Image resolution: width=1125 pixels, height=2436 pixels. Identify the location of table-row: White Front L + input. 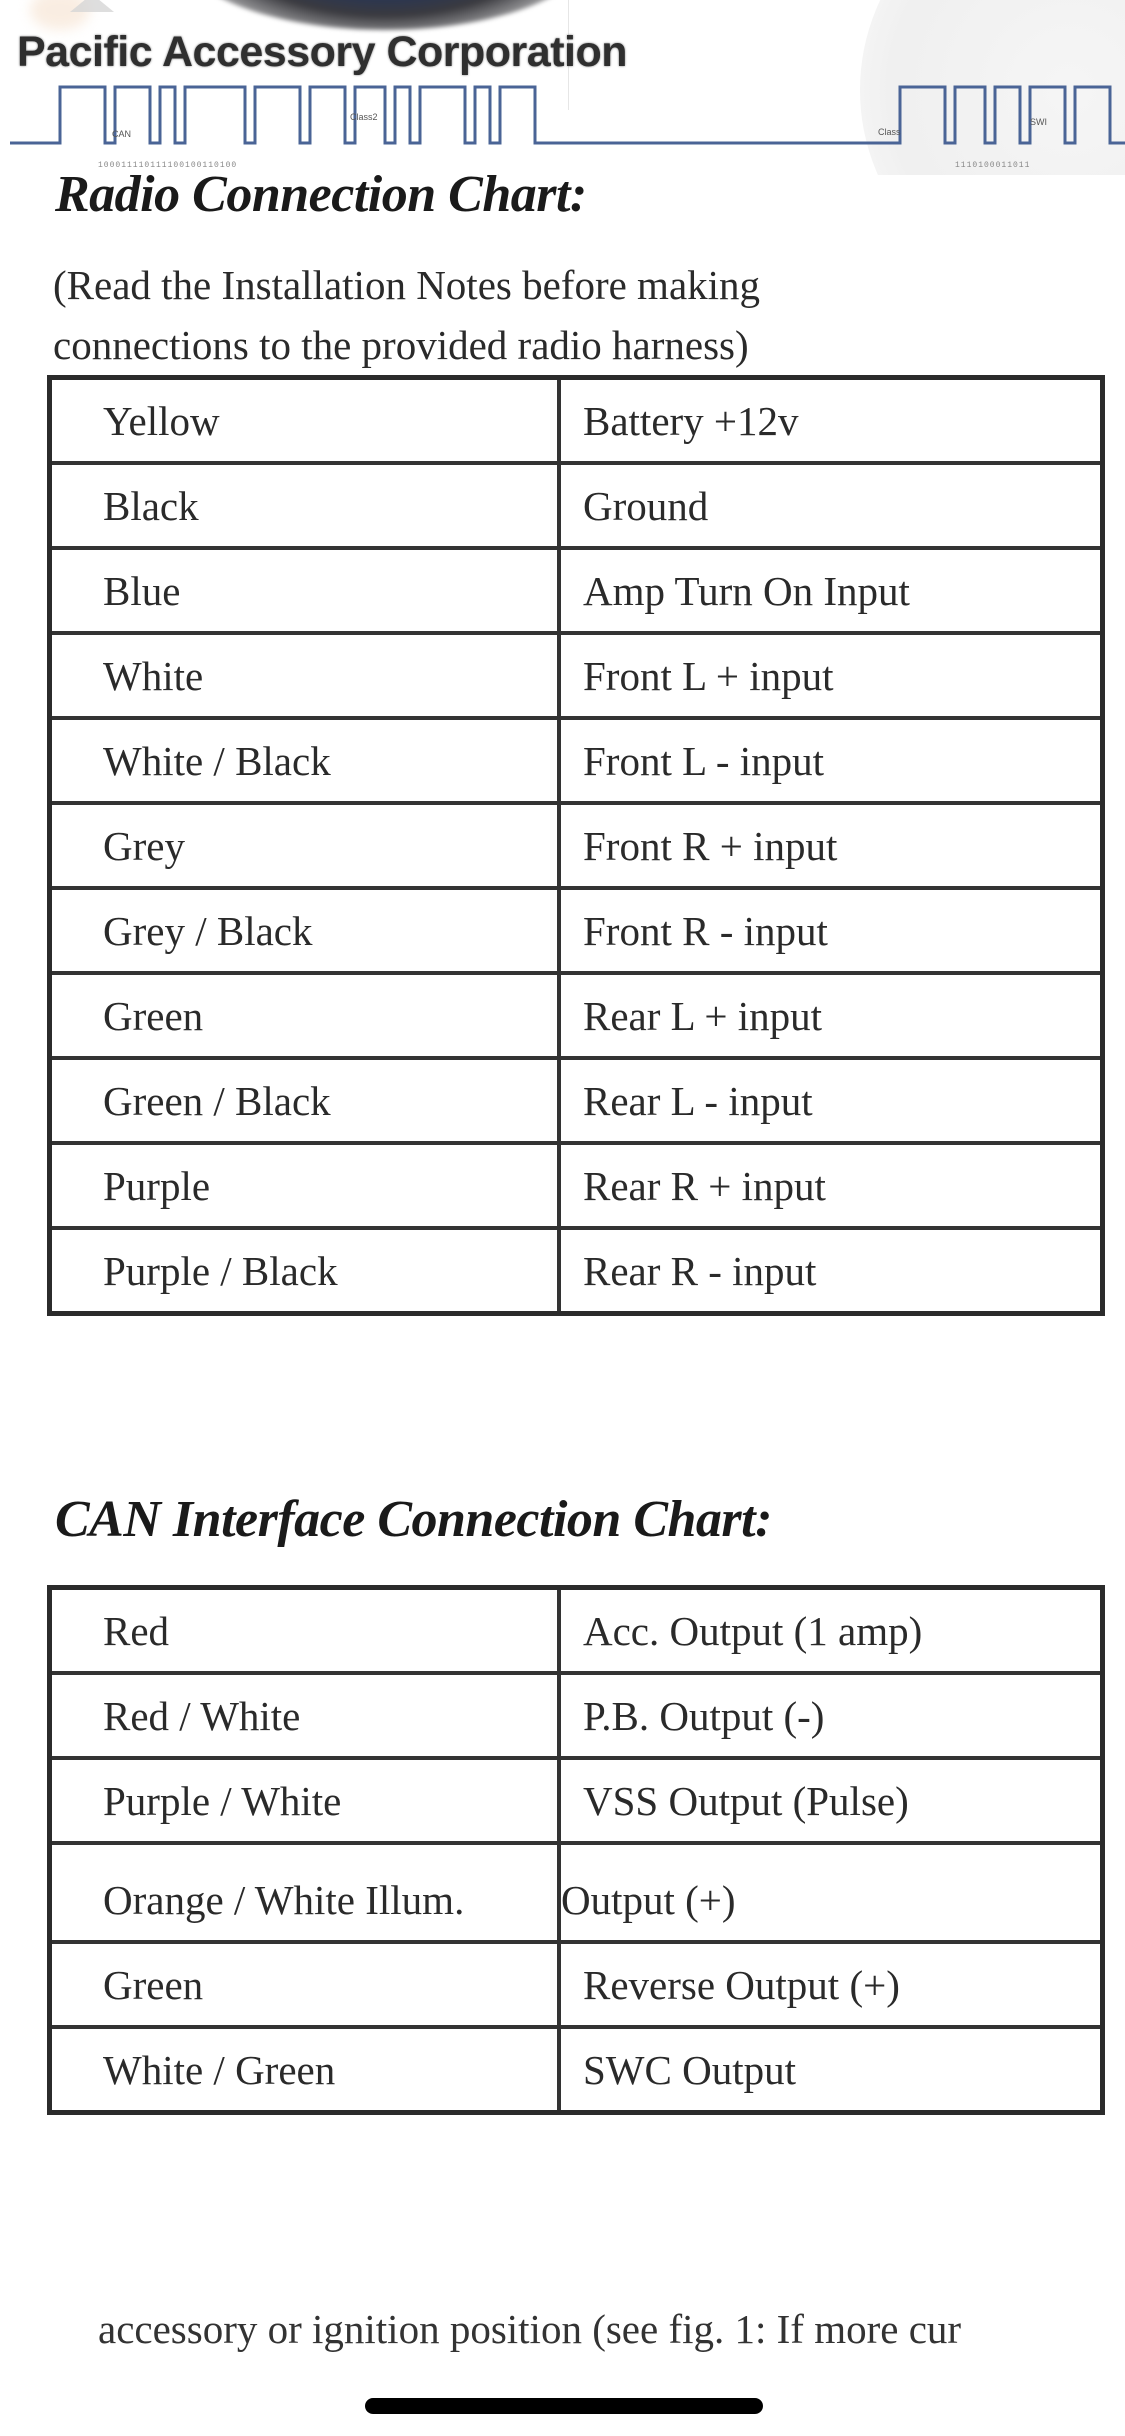
(576, 675).